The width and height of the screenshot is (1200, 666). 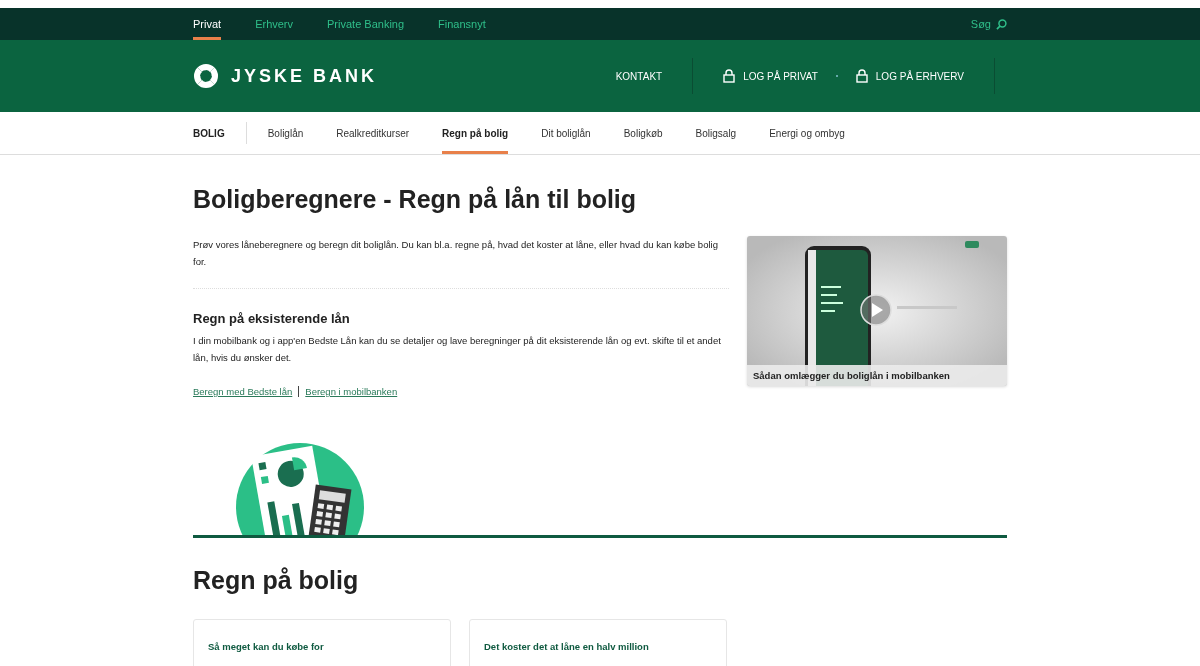 What do you see at coordinates (351, 391) in the screenshot?
I see `text-link: Beregn i mobilbanken` at bounding box center [351, 391].